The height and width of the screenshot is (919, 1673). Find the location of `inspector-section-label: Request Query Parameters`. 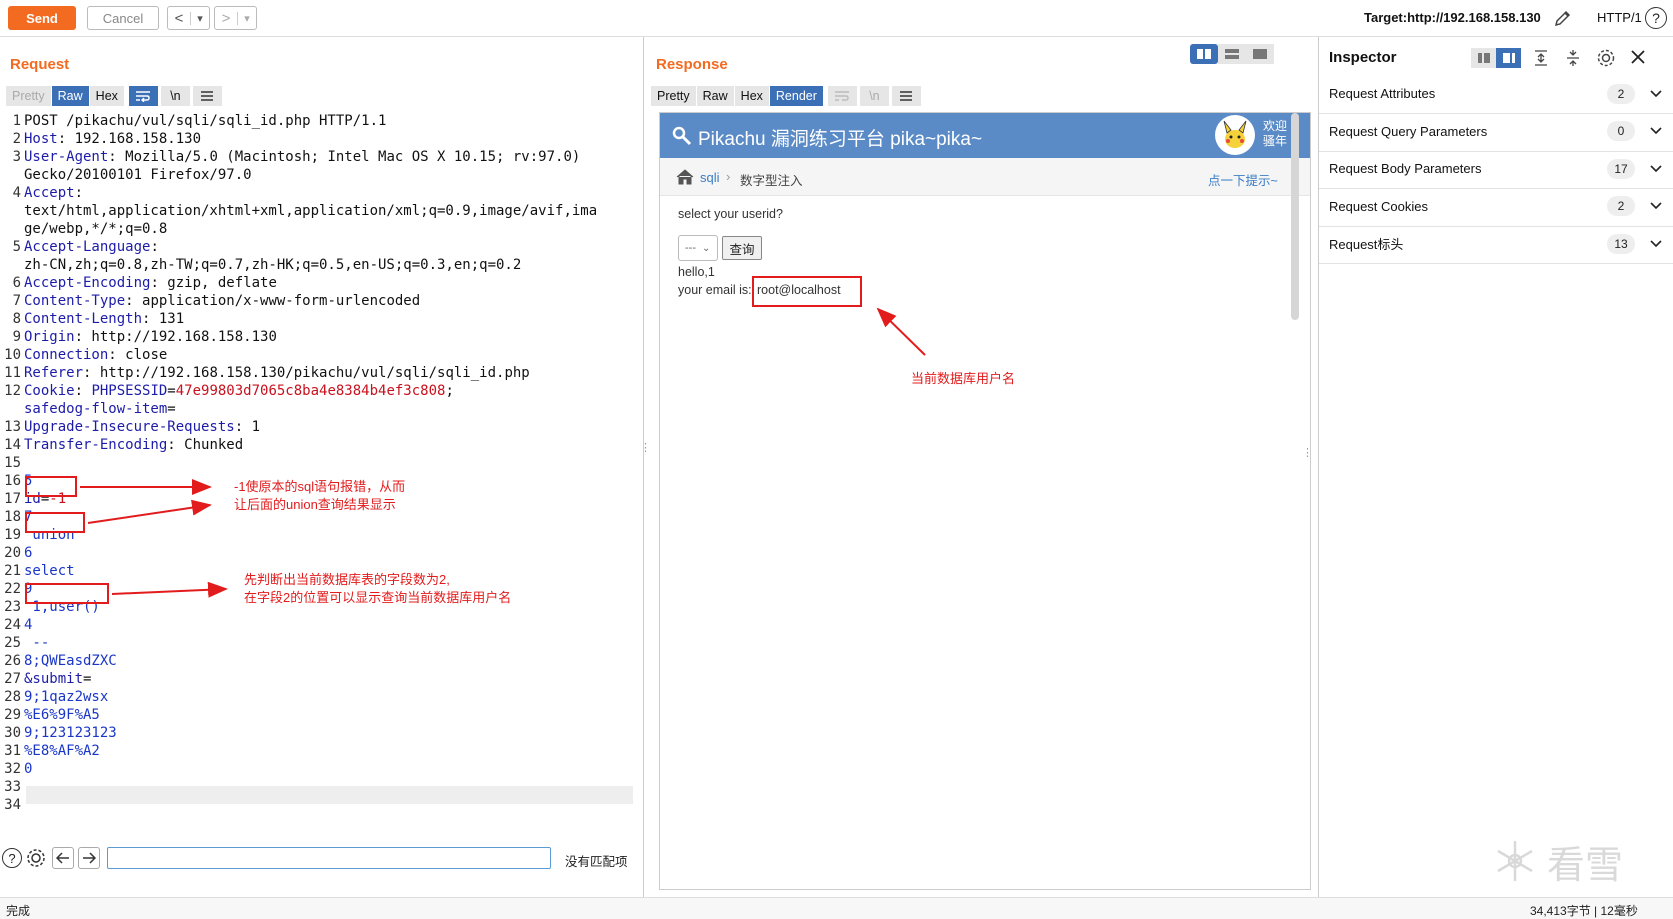

inspector-section-label: Request Query Parameters is located at coordinates (1408, 131).